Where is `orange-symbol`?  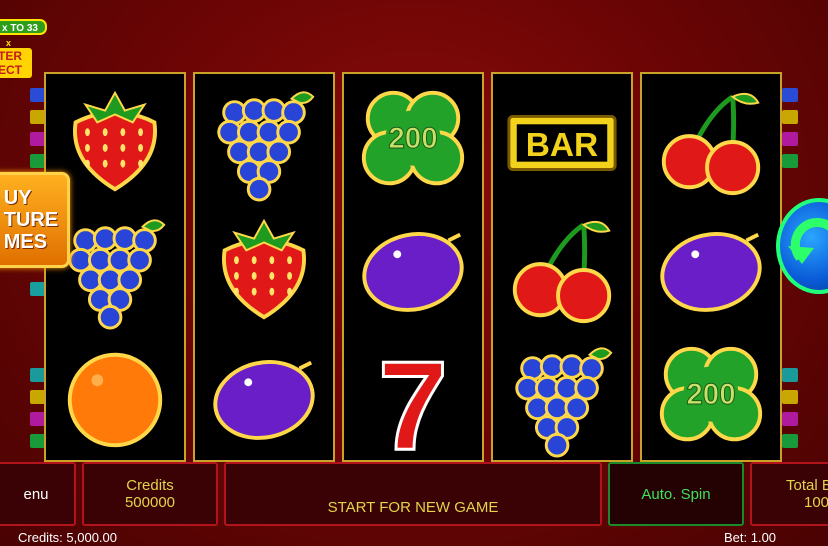
orange-symbol is located at coordinates (115, 398).